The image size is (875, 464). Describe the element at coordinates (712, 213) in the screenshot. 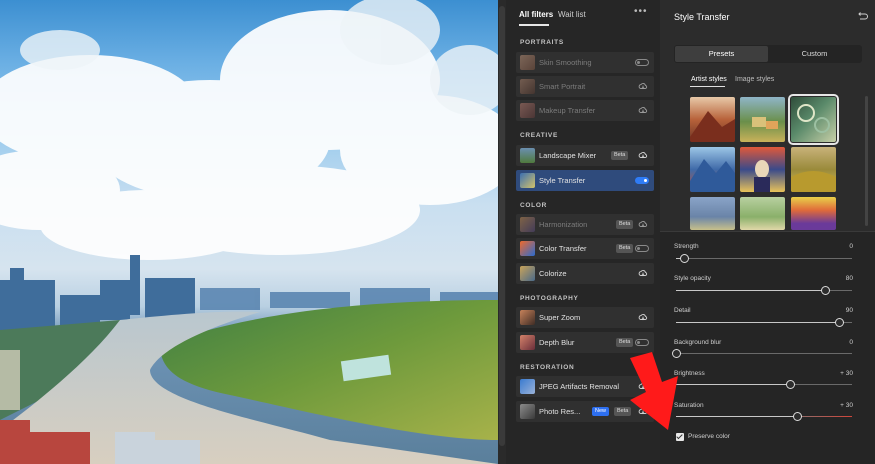

I see `style-thumb-blue-field` at that location.